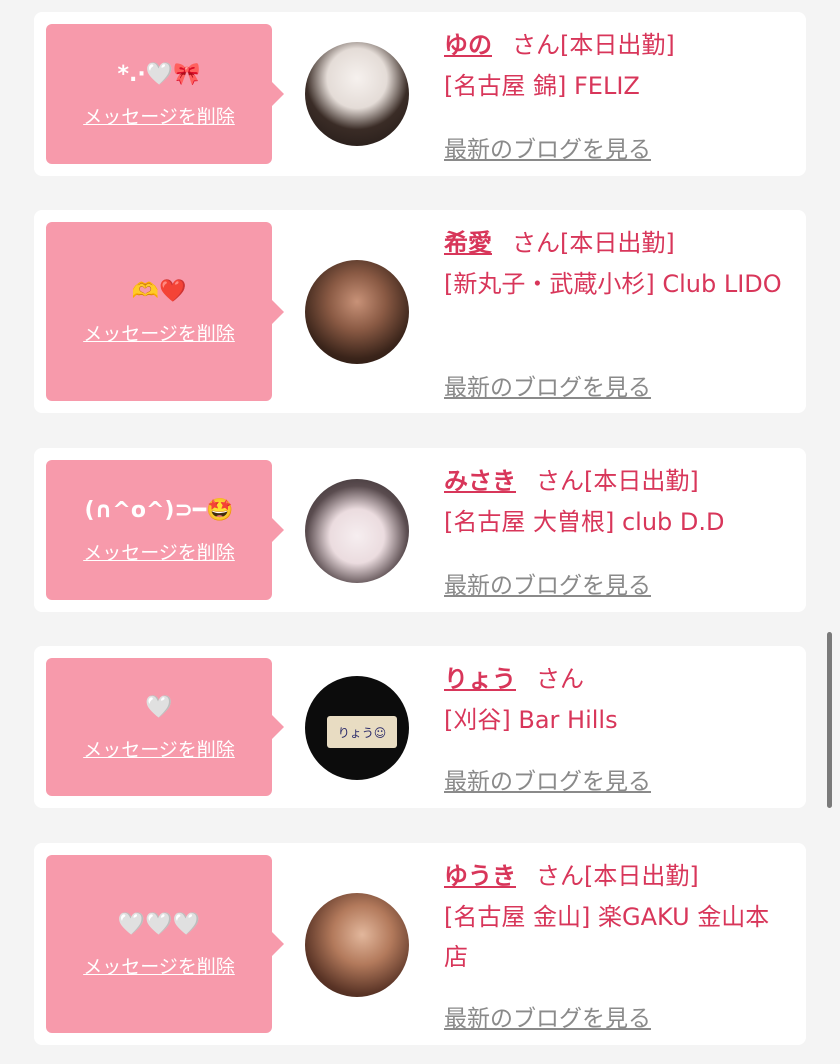 This screenshot has width=840, height=1064. I want to click on message-text: 🤍, so click(159, 707).